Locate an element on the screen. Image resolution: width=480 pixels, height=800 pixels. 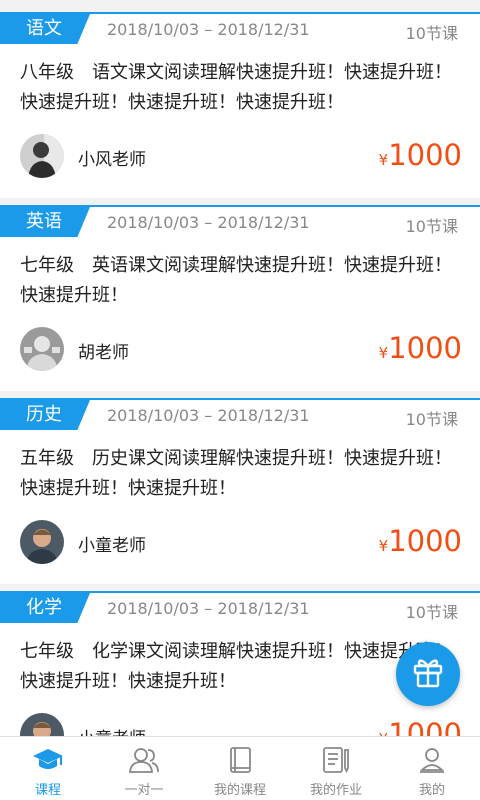
gift-button is located at coordinates (428, 674).